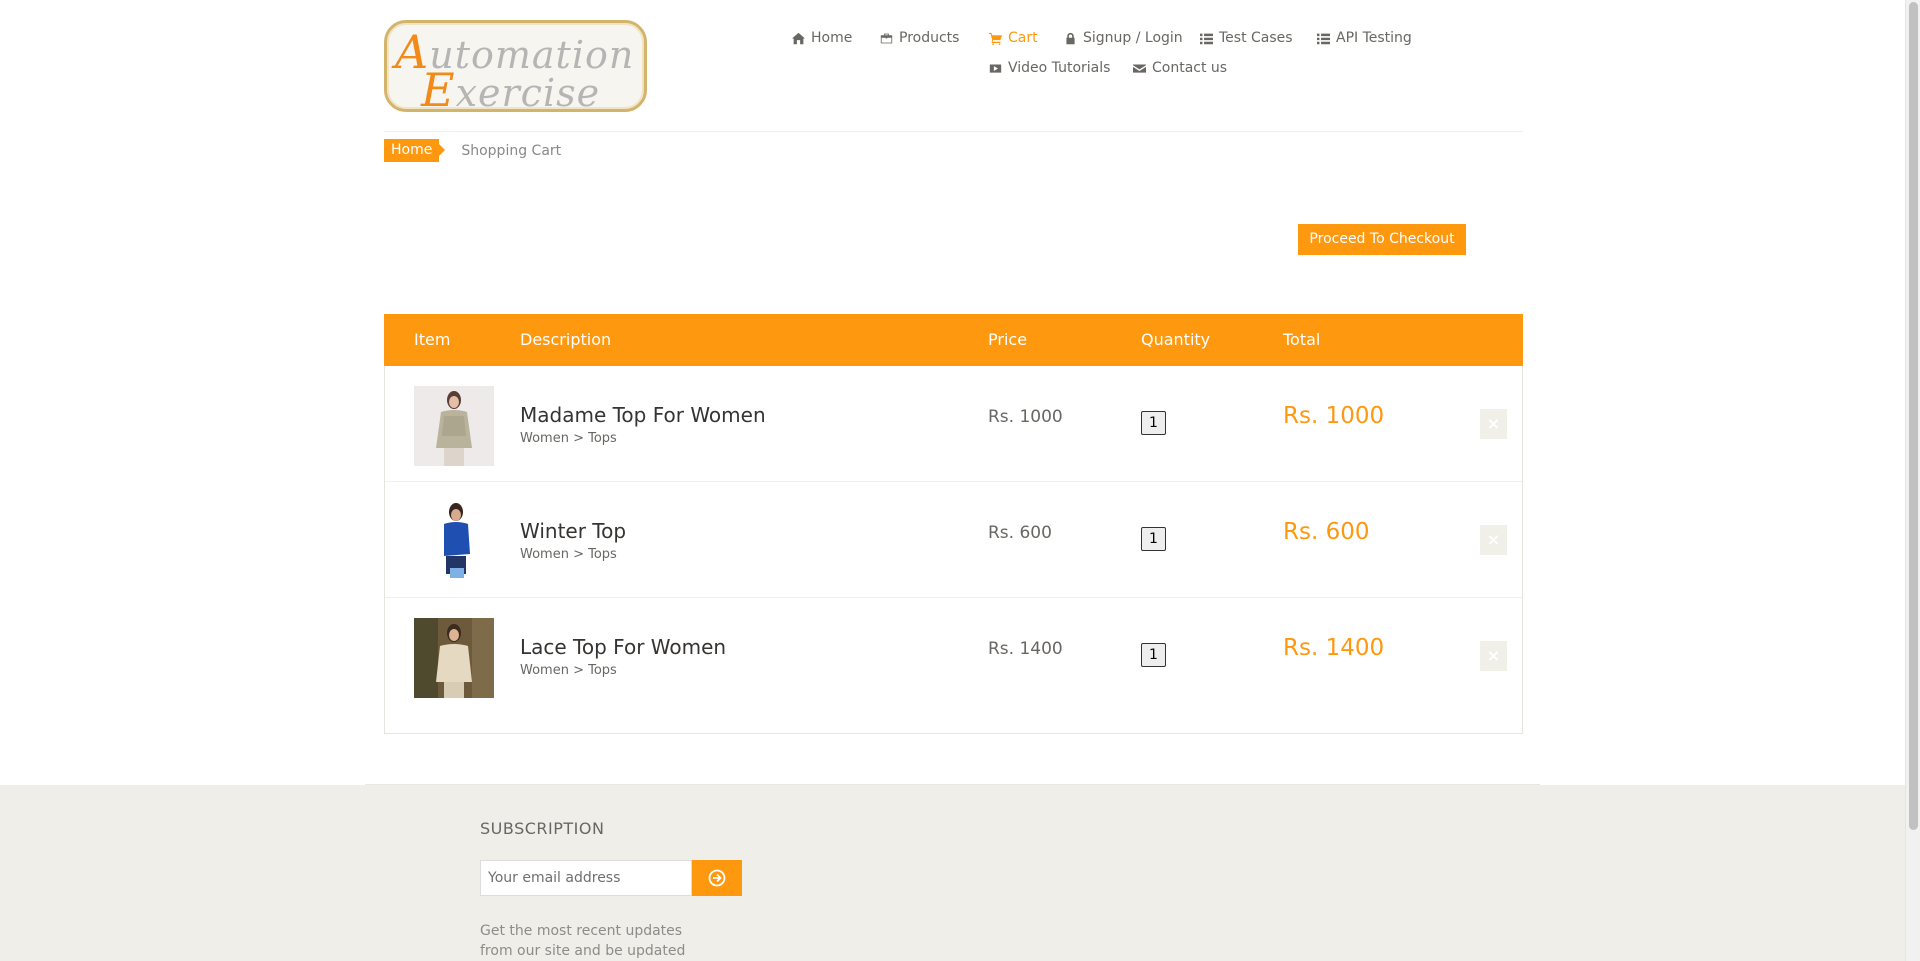  I want to click on nav-products: Products, so click(919, 38).